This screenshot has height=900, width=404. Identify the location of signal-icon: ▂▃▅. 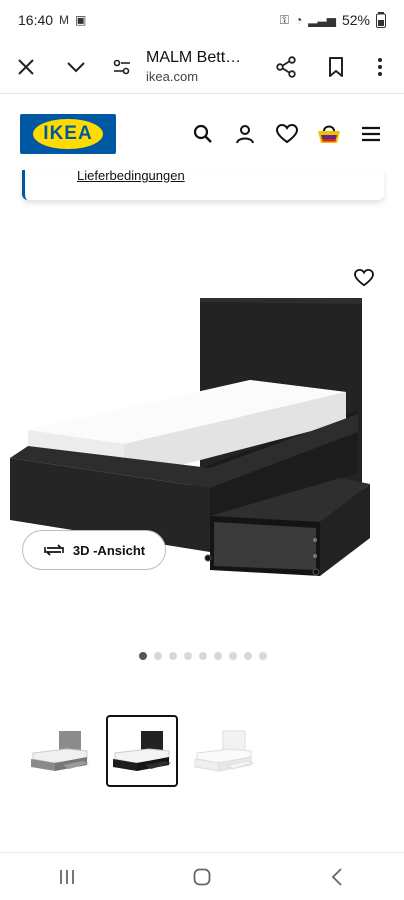
(322, 20).